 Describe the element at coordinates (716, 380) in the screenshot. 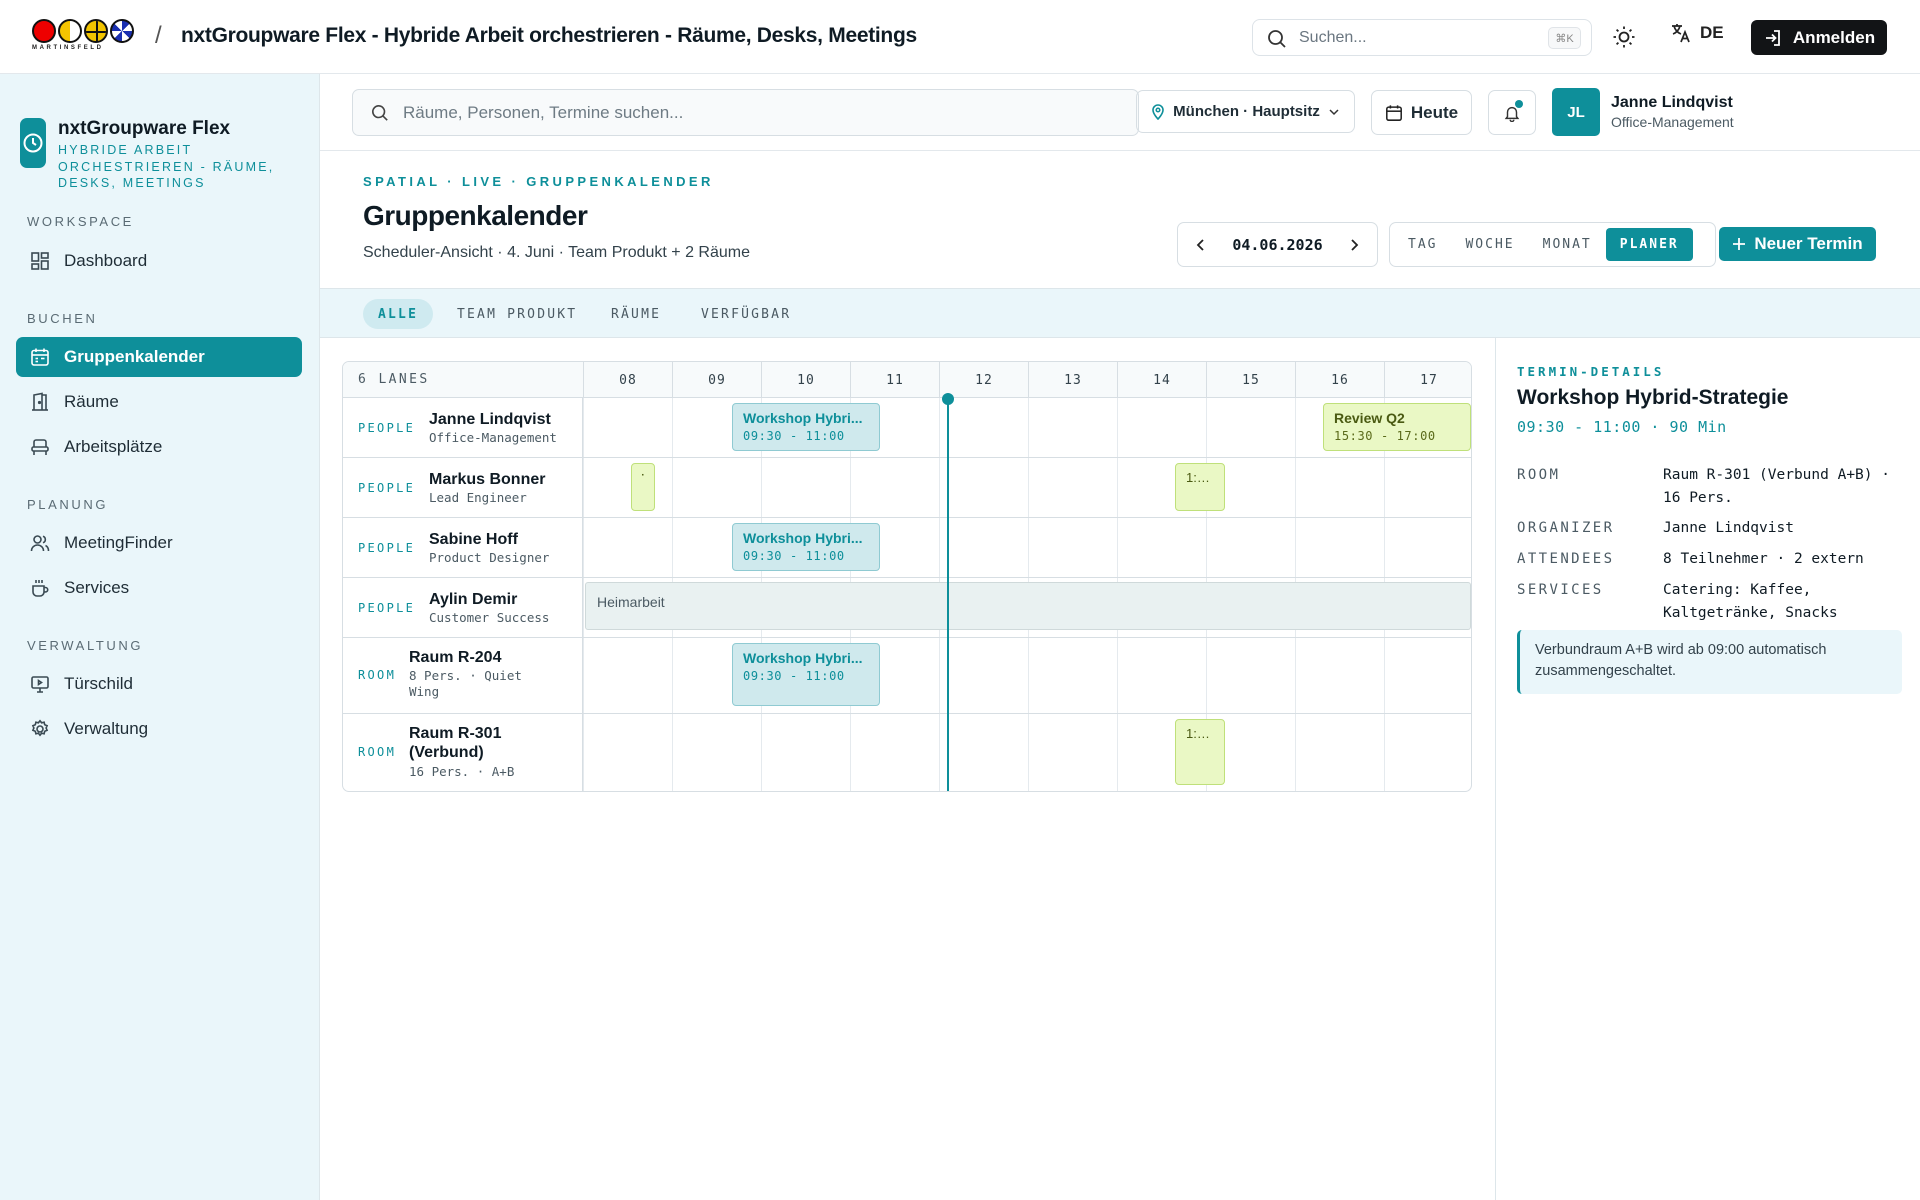

I see `hour-header: 09` at that location.